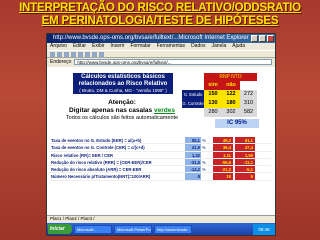  I want to click on maximize-icon, so click(262, 38).